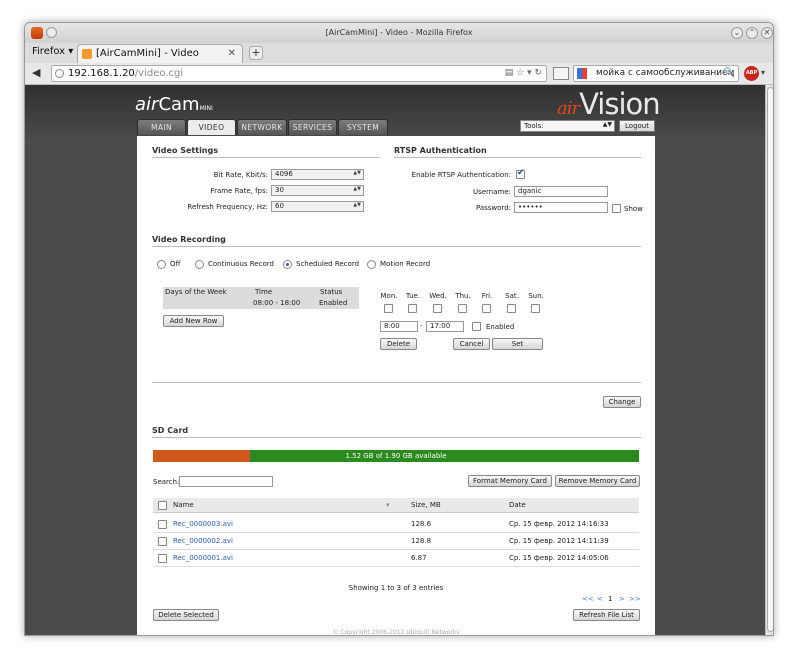 The height and width of the screenshot is (659, 800). Describe the element at coordinates (388, 308) in the screenshot. I see `day-checkbox-mon` at that location.